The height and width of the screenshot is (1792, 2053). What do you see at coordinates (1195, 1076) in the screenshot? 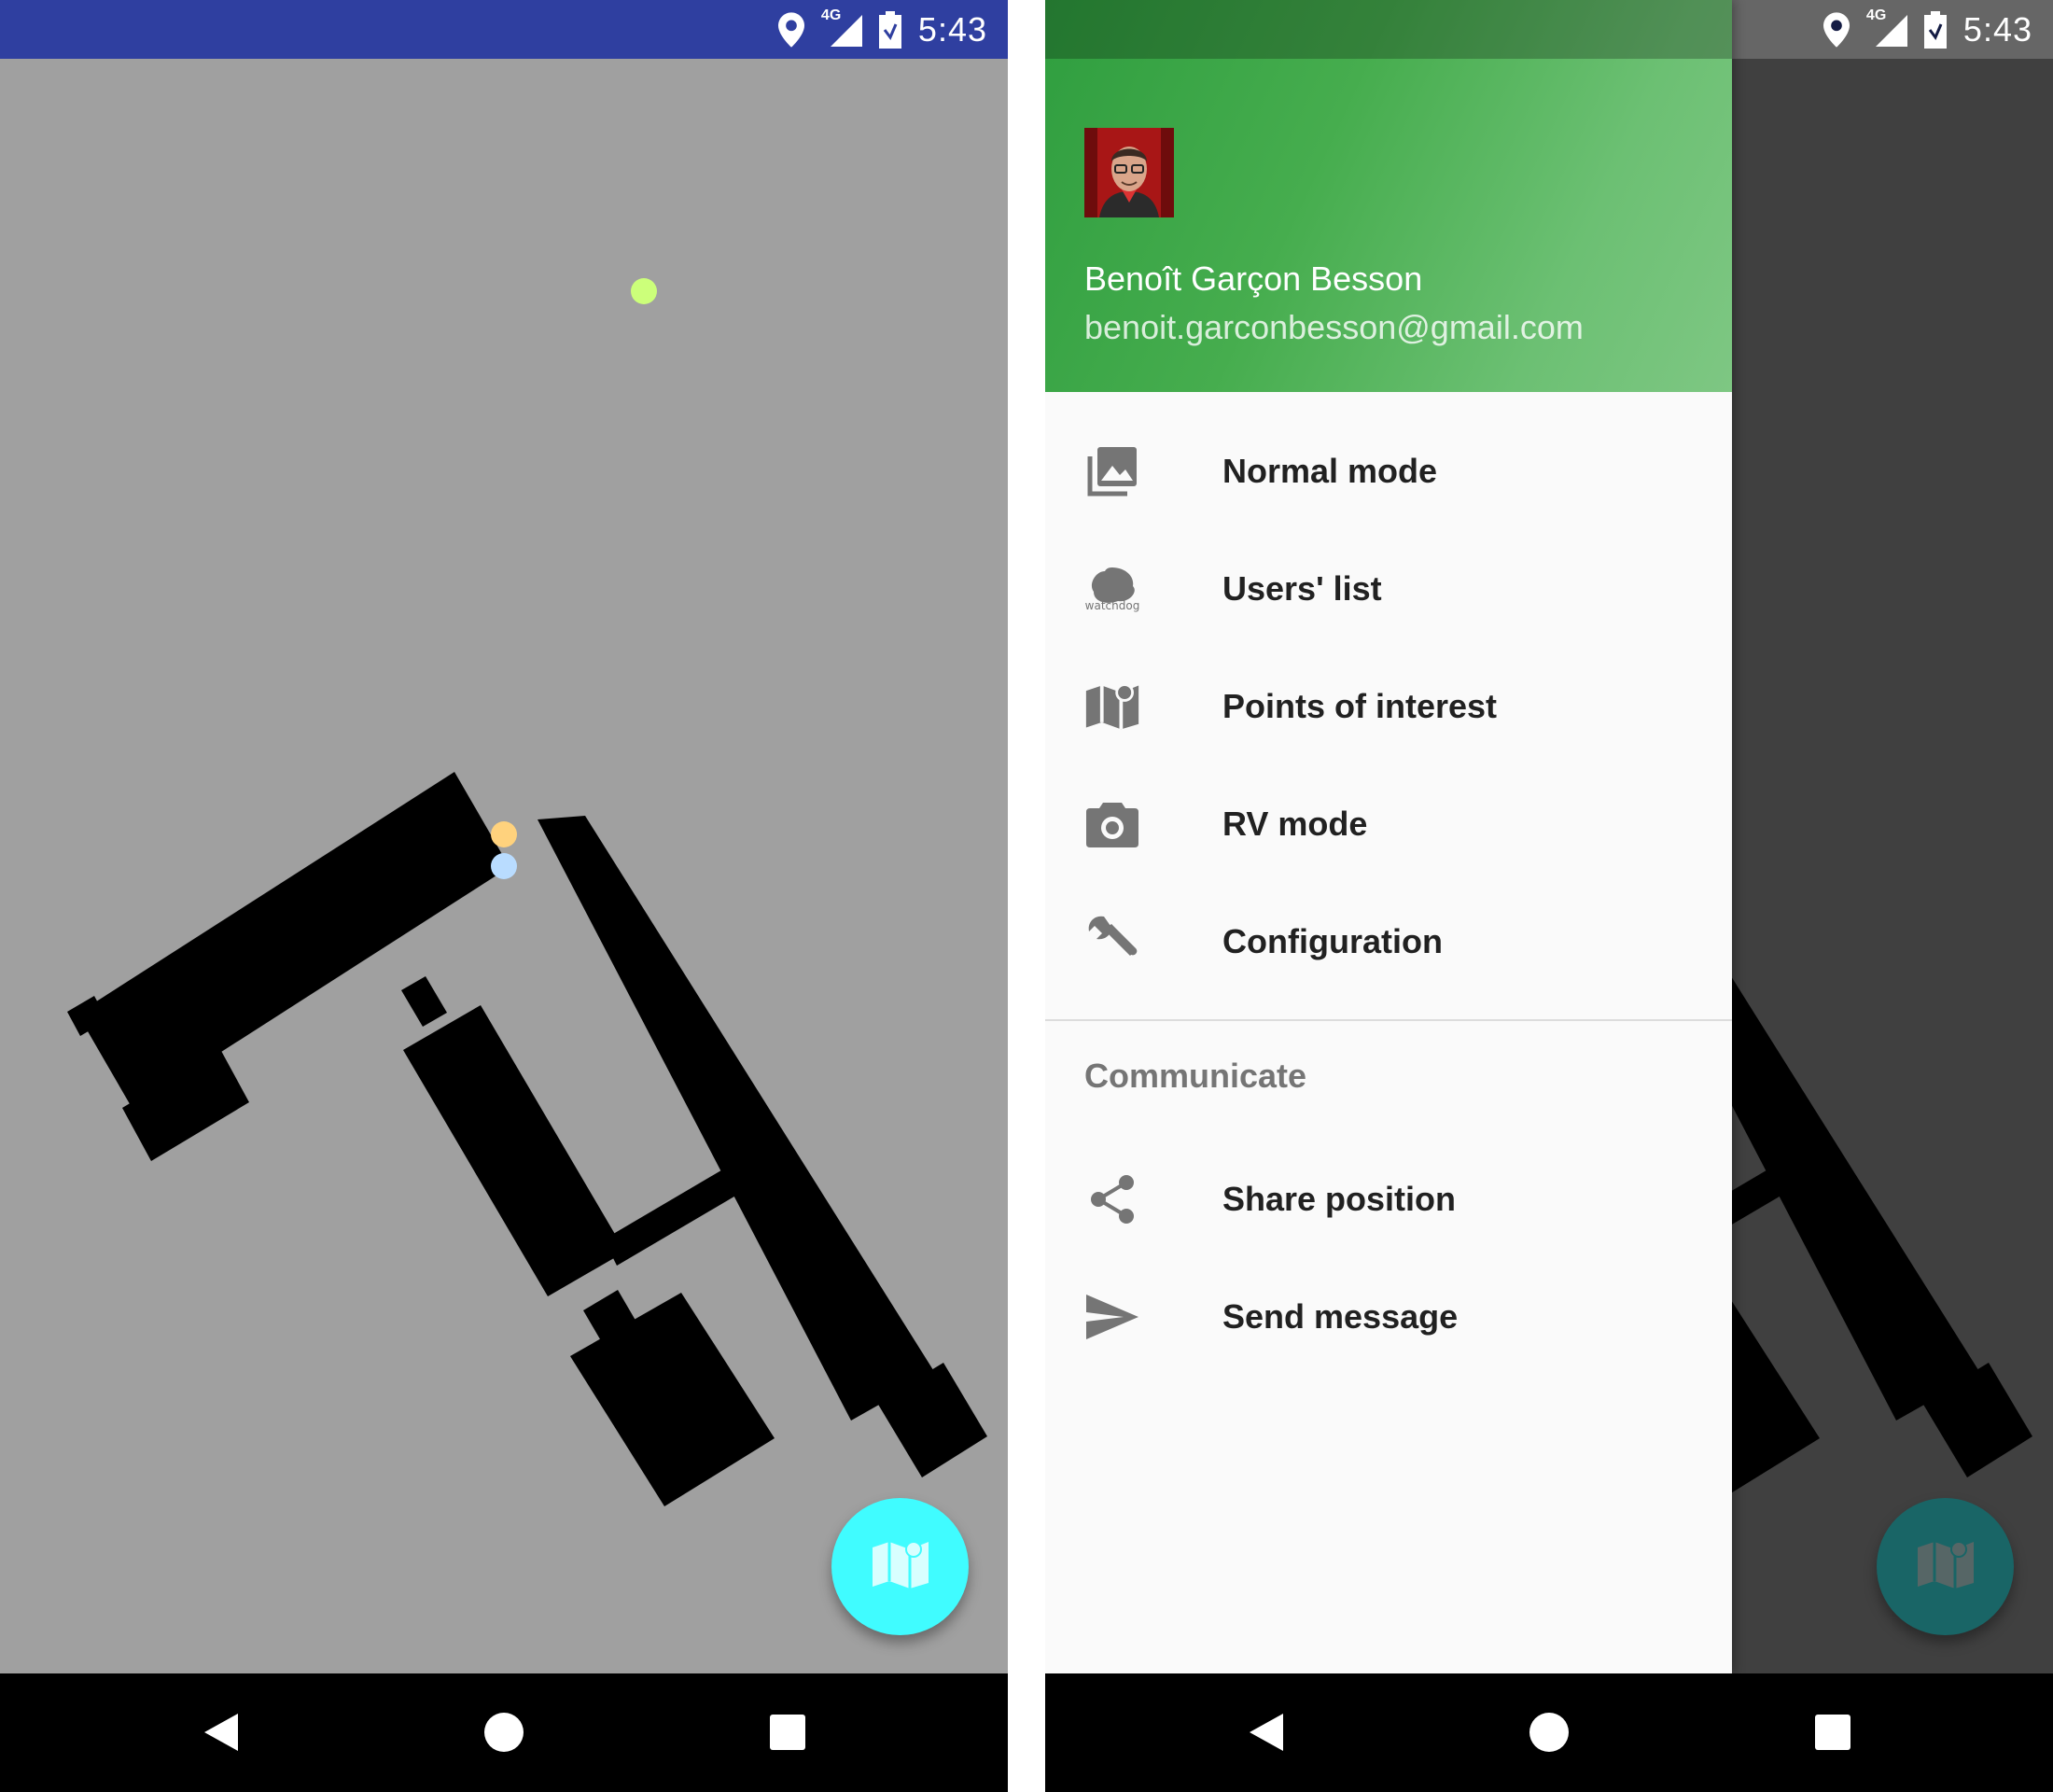
I see `section-header-communicate: Communicate` at bounding box center [1195, 1076].